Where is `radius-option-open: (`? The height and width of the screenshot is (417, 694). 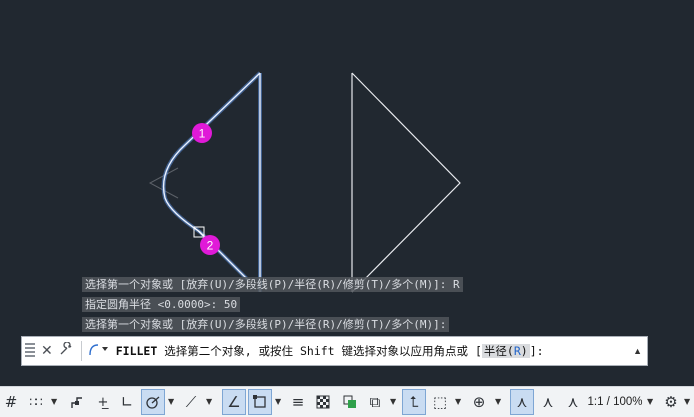 radius-option-open: ( is located at coordinates (510, 351).